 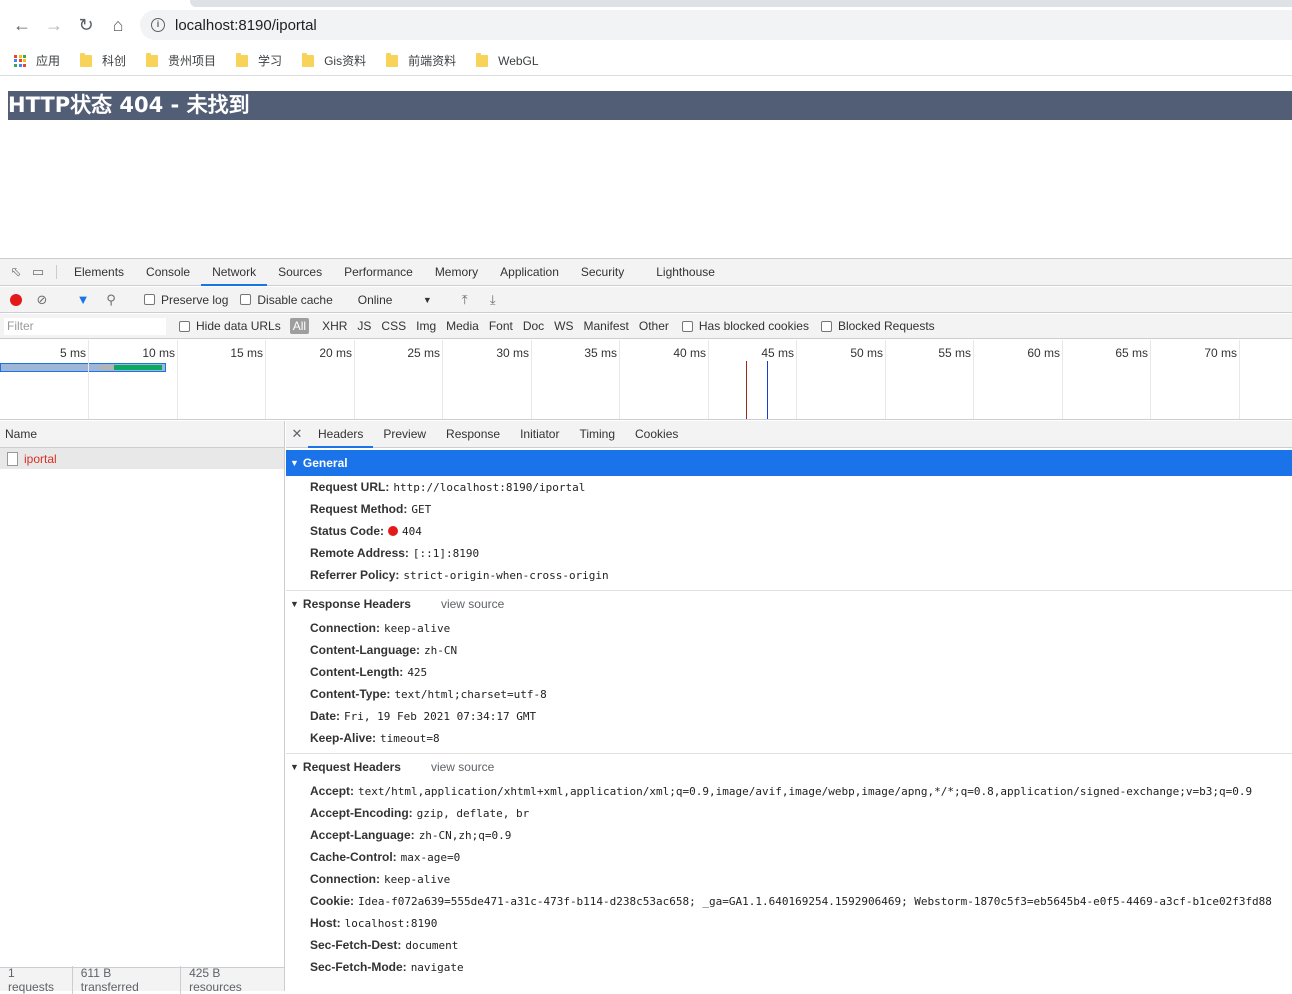 I want to click on type-filter-js: JS, so click(x=364, y=326).